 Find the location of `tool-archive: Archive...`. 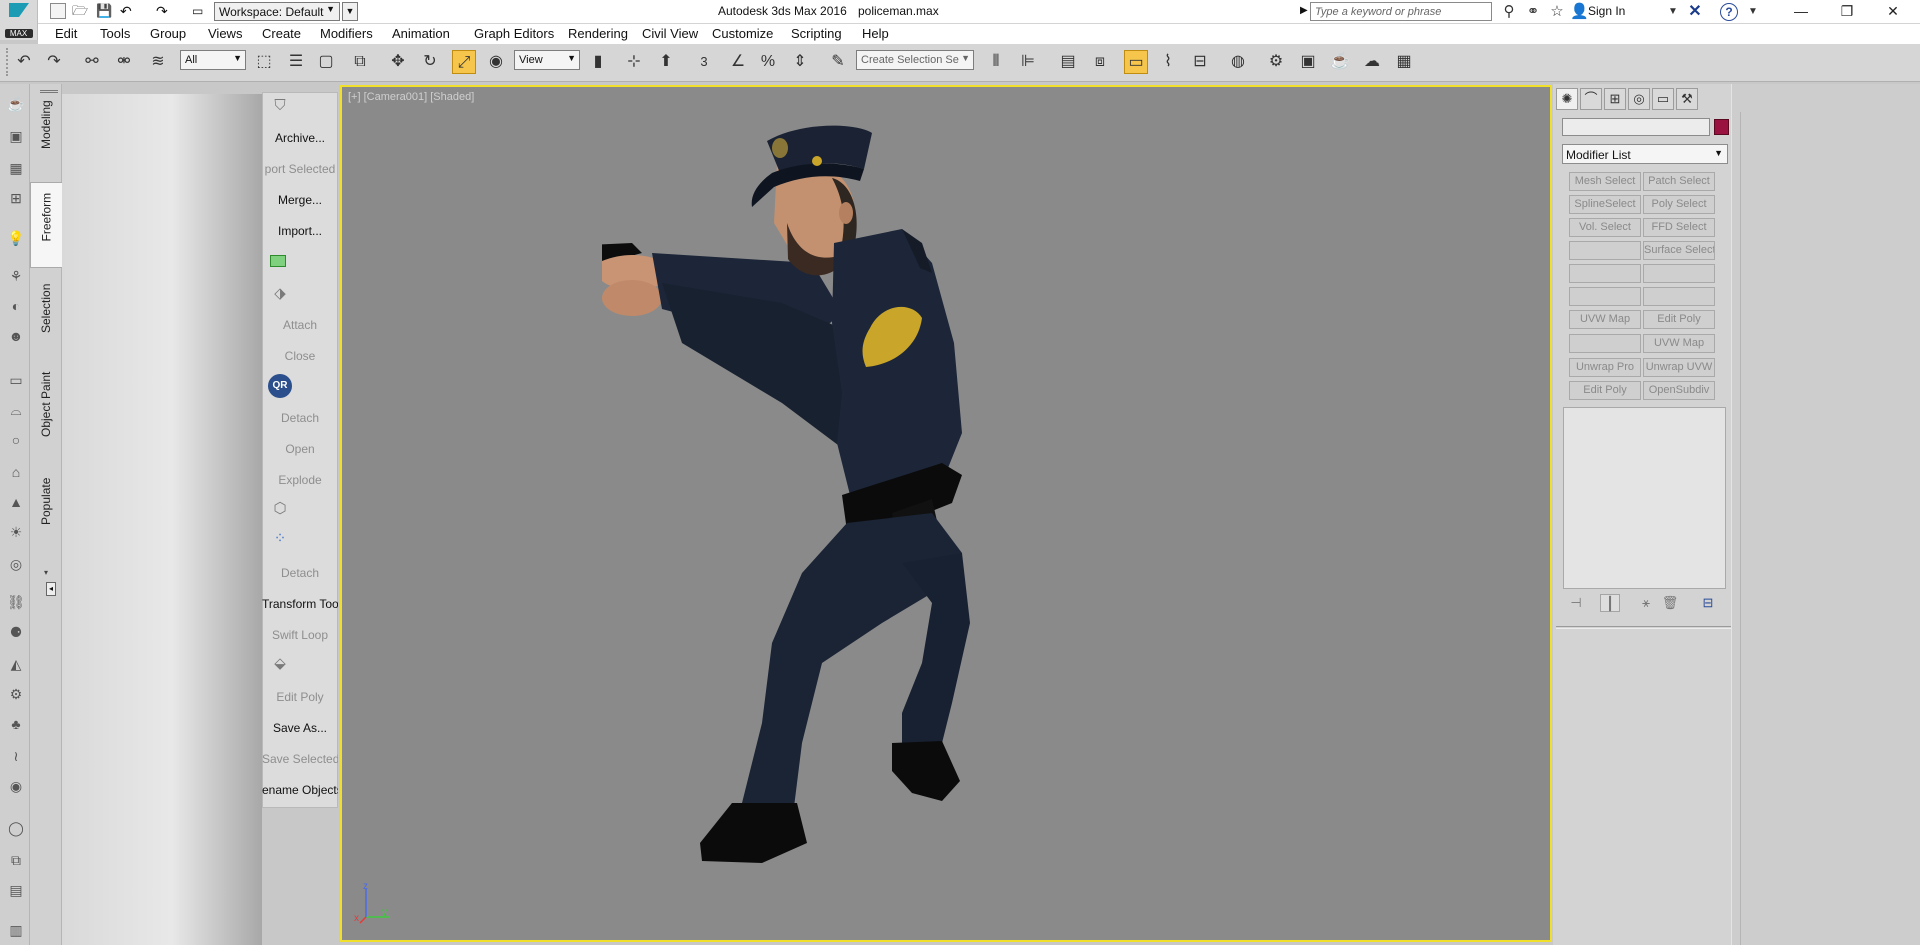

tool-archive: Archive... is located at coordinates (300, 138).